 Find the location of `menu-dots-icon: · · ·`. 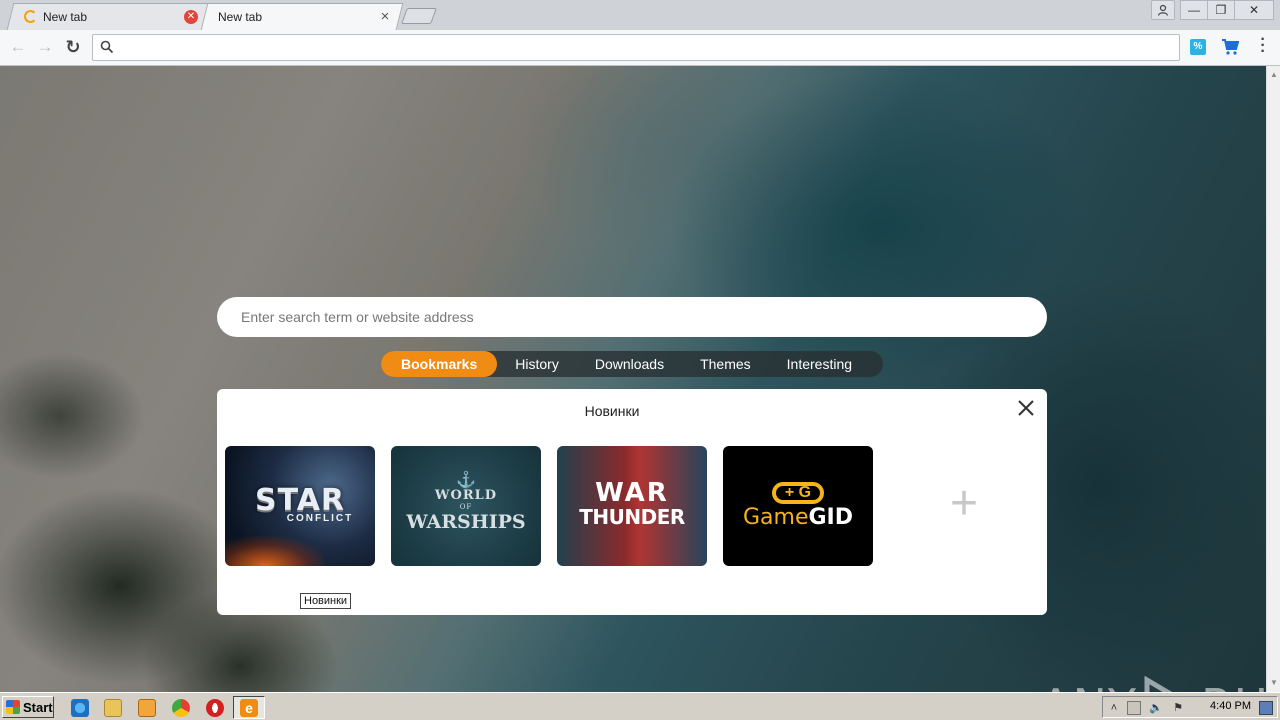

menu-dots-icon: · · · is located at coordinates (1263, 46).